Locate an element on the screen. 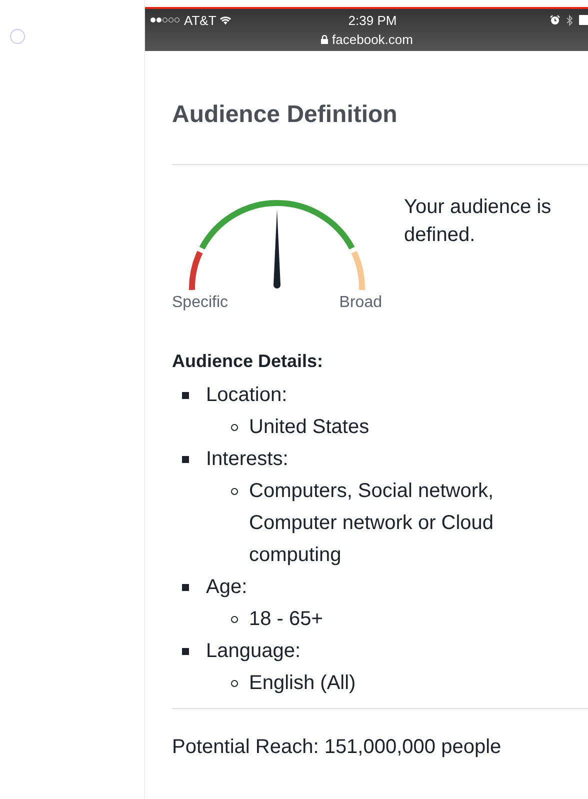 The image size is (588, 799). alarm-clock-icon is located at coordinates (555, 20).